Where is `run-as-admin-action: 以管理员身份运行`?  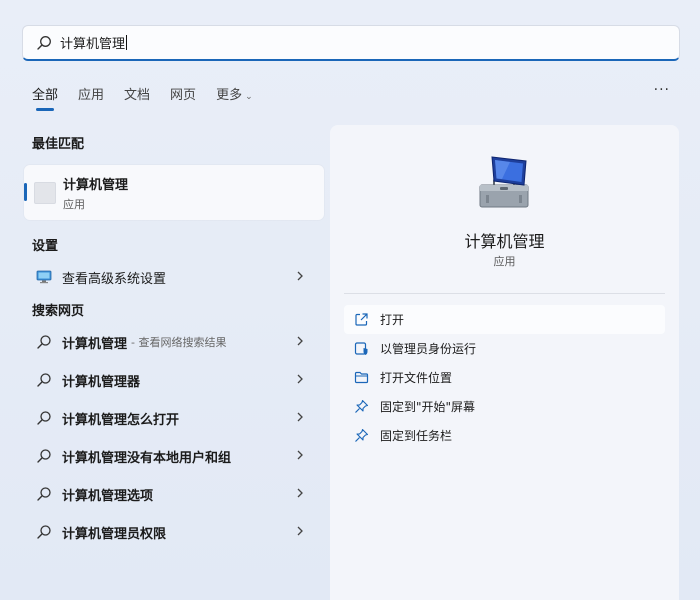 run-as-admin-action: 以管理员身份运行 is located at coordinates (504, 348).